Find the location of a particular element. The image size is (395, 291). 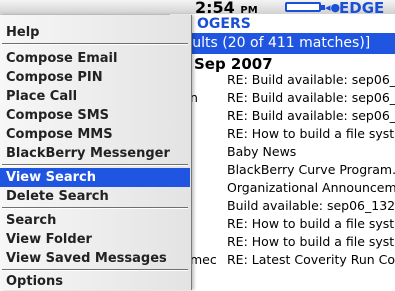

menu-item-search: Search is located at coordinates (95, 220).